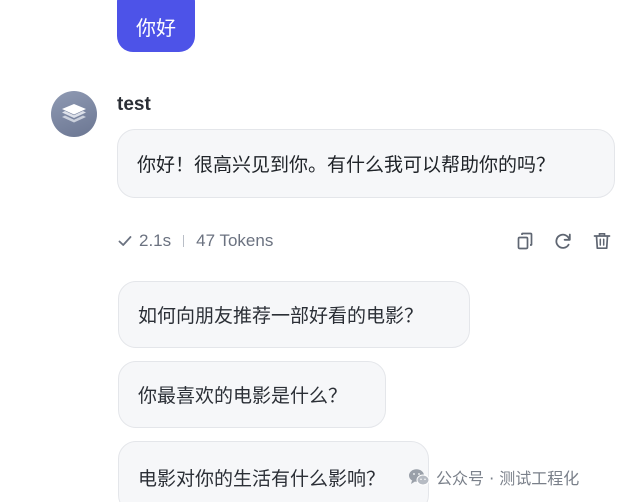  What do you see at coordinates (125, 241) in the screenshot?
I see `check-icon` at bounding box center [125, 241].